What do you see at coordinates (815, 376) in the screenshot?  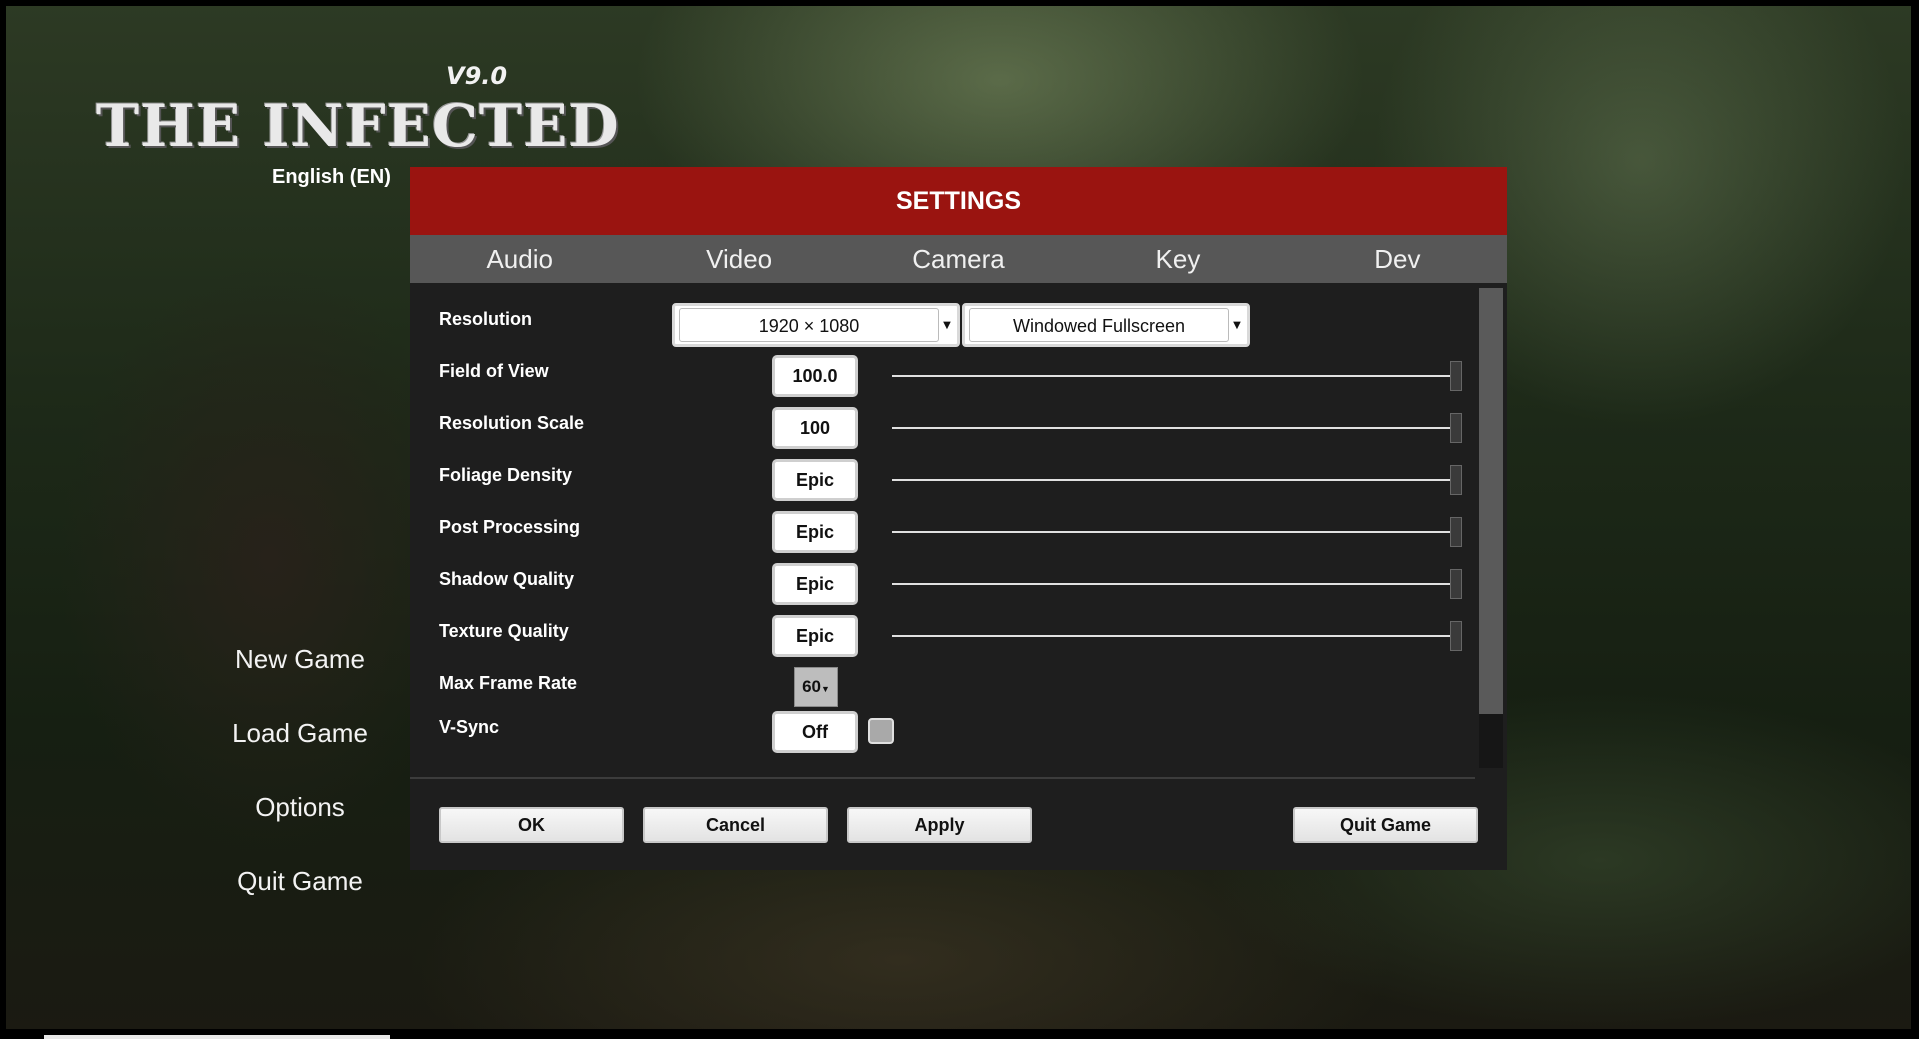 I see `field-of-view-value: 100.0` at bounding box center [815, 376].